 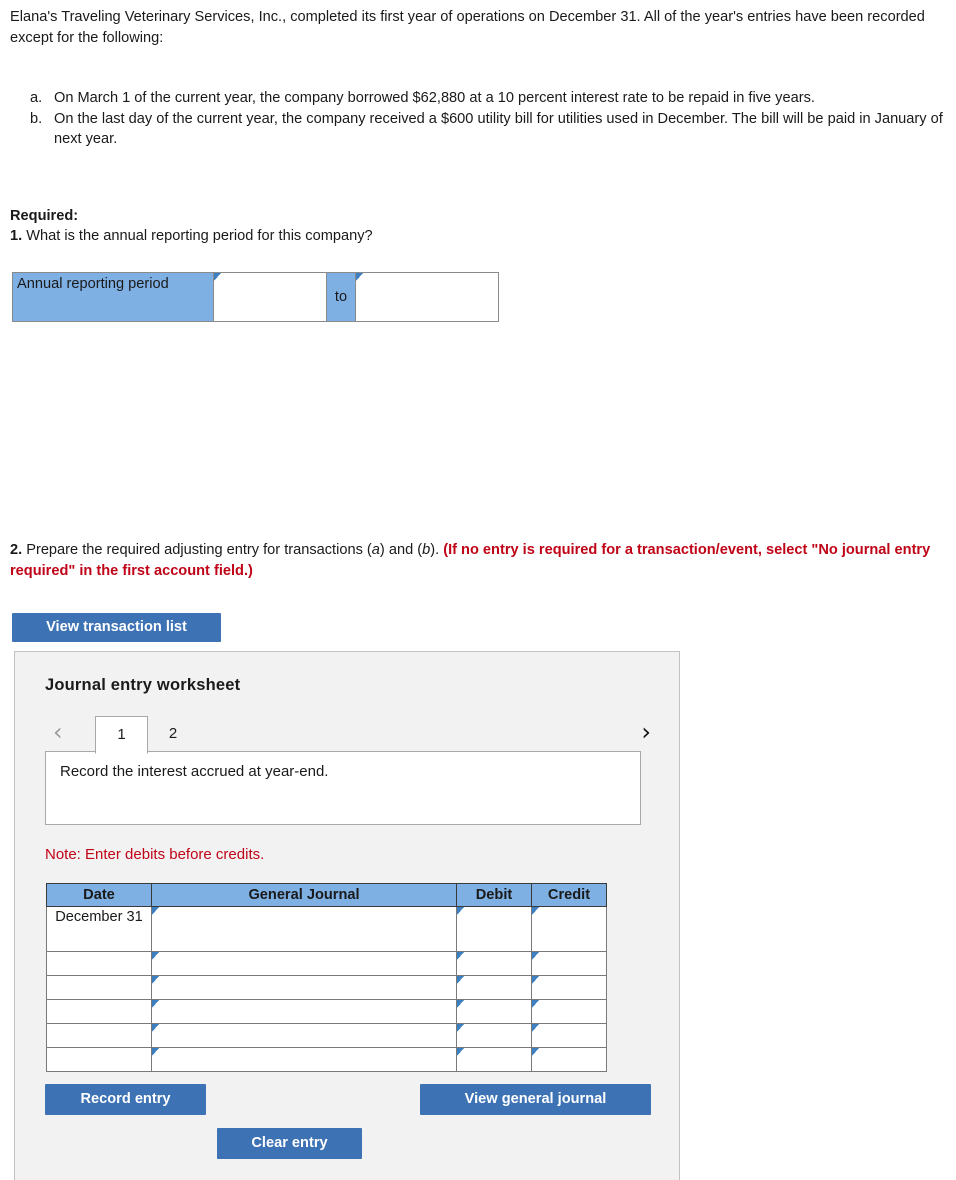 What do you see at coordinates (116, 627) in the screenshot?
I see `view-transaction-list-button: View transaction list` at bounding box center [116, 627].